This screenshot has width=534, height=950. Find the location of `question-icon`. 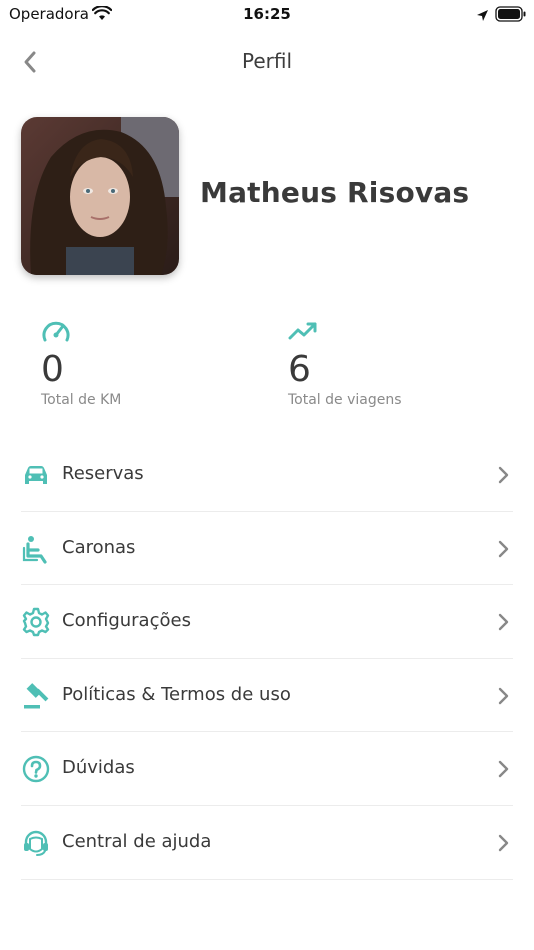

question-icon is located at coordinates (36, 769).